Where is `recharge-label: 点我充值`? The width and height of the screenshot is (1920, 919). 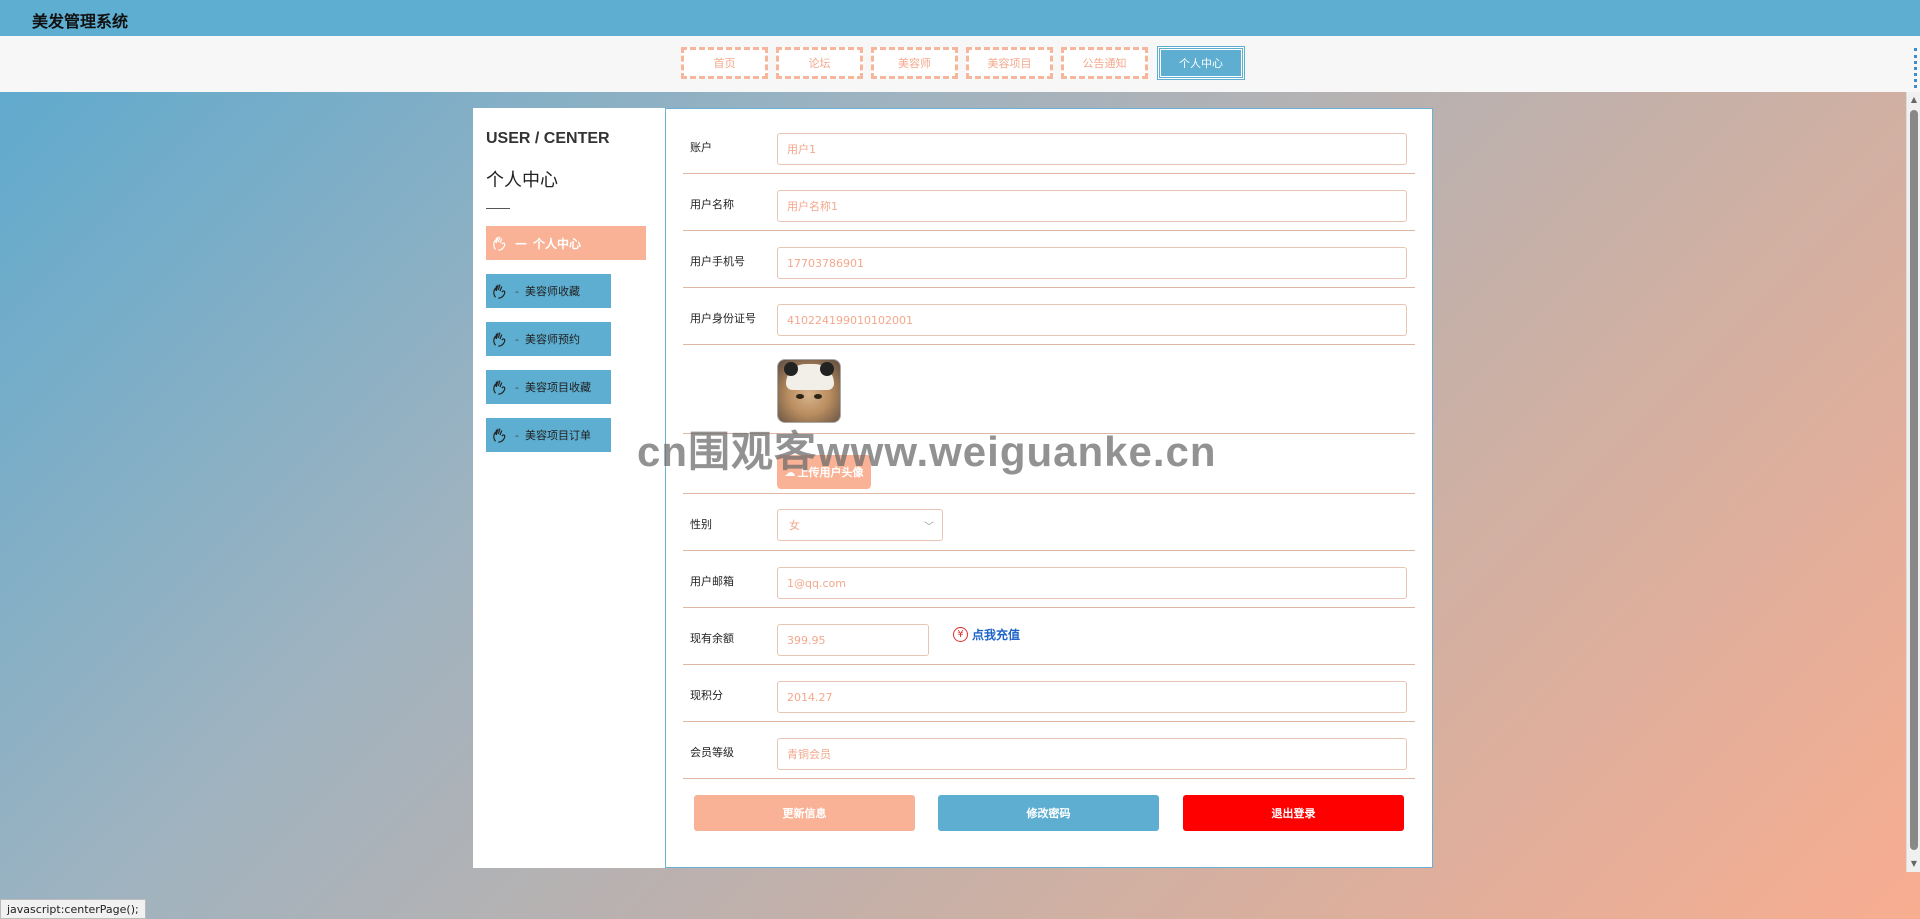 recharge-label: 点我充值 is located at coordinates (996, 635).